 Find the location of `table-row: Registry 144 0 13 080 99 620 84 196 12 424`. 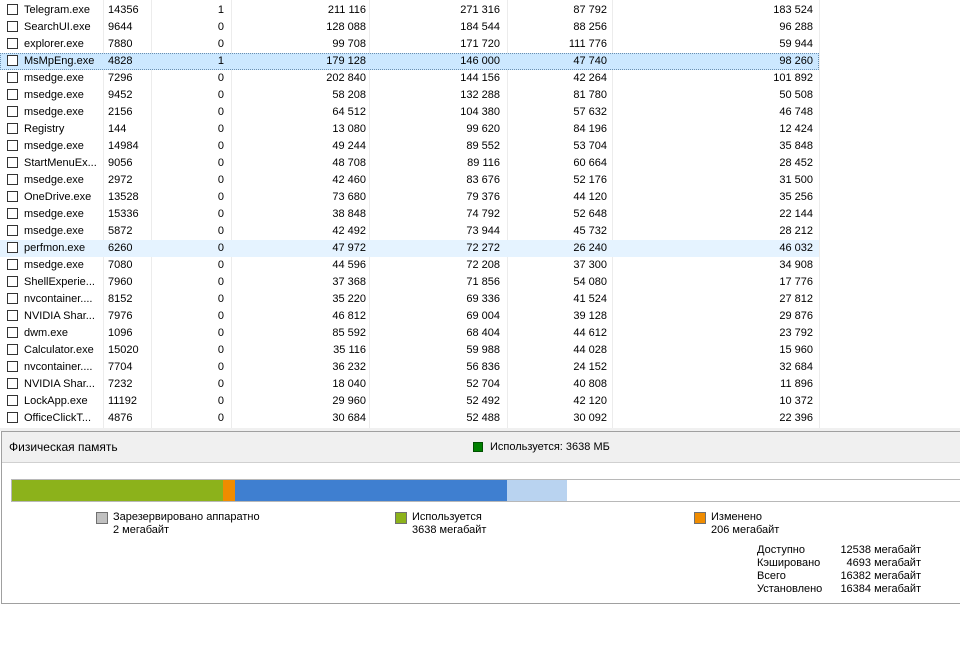

table-row: Registry 144 0 13 080 99 620 84 196 12 424 is located at coordinates (409, 129).